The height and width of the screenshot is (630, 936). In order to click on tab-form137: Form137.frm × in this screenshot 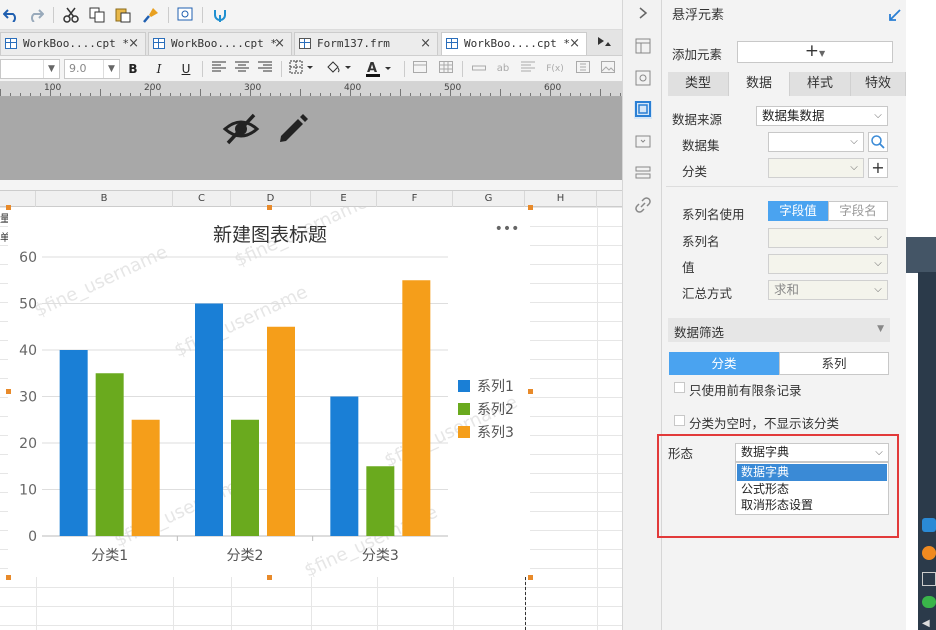, I will do `click(366, 43)`.